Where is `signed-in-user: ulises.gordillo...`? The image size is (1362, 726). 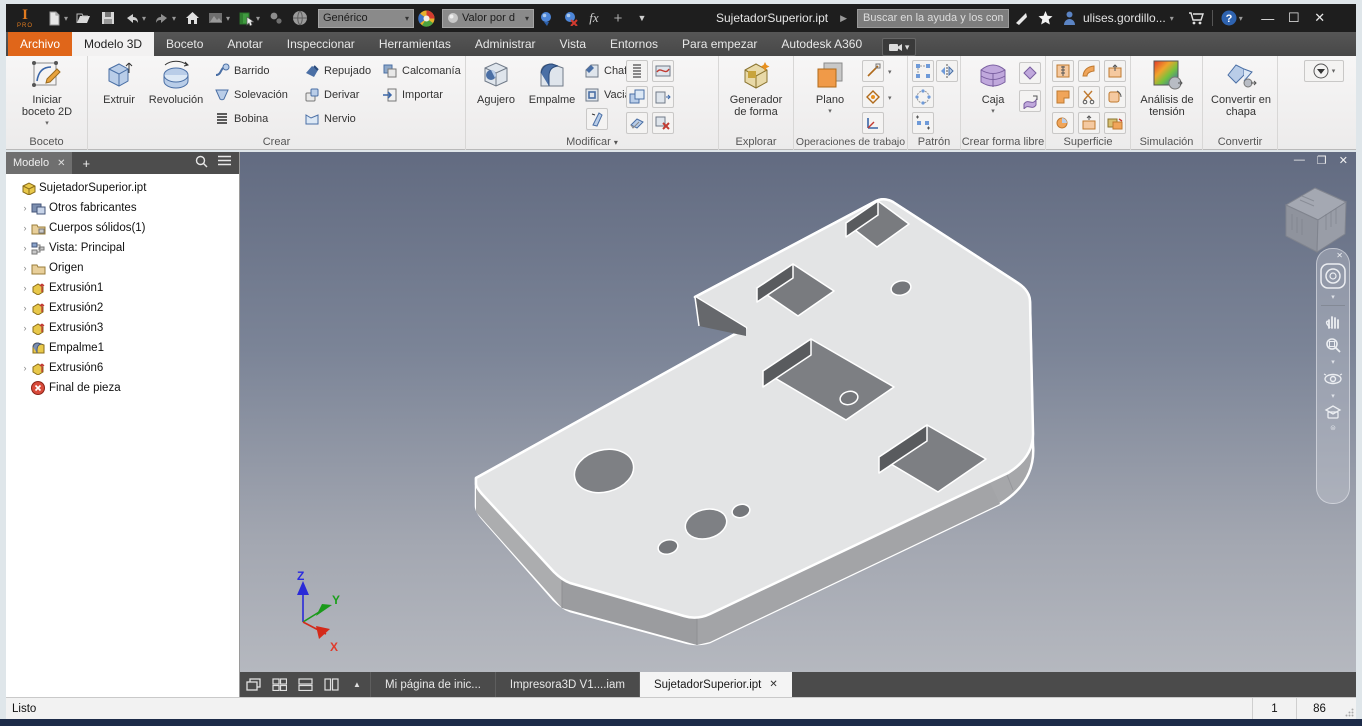 signed-in-user: ulises.gordillo... is located at coordinates (1124, 18).